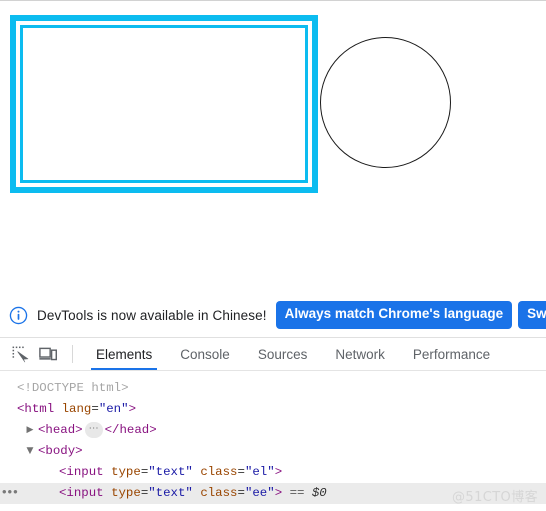 The image size is (546, 511). I want to click on inspect-element-icon, so click(20, 354).